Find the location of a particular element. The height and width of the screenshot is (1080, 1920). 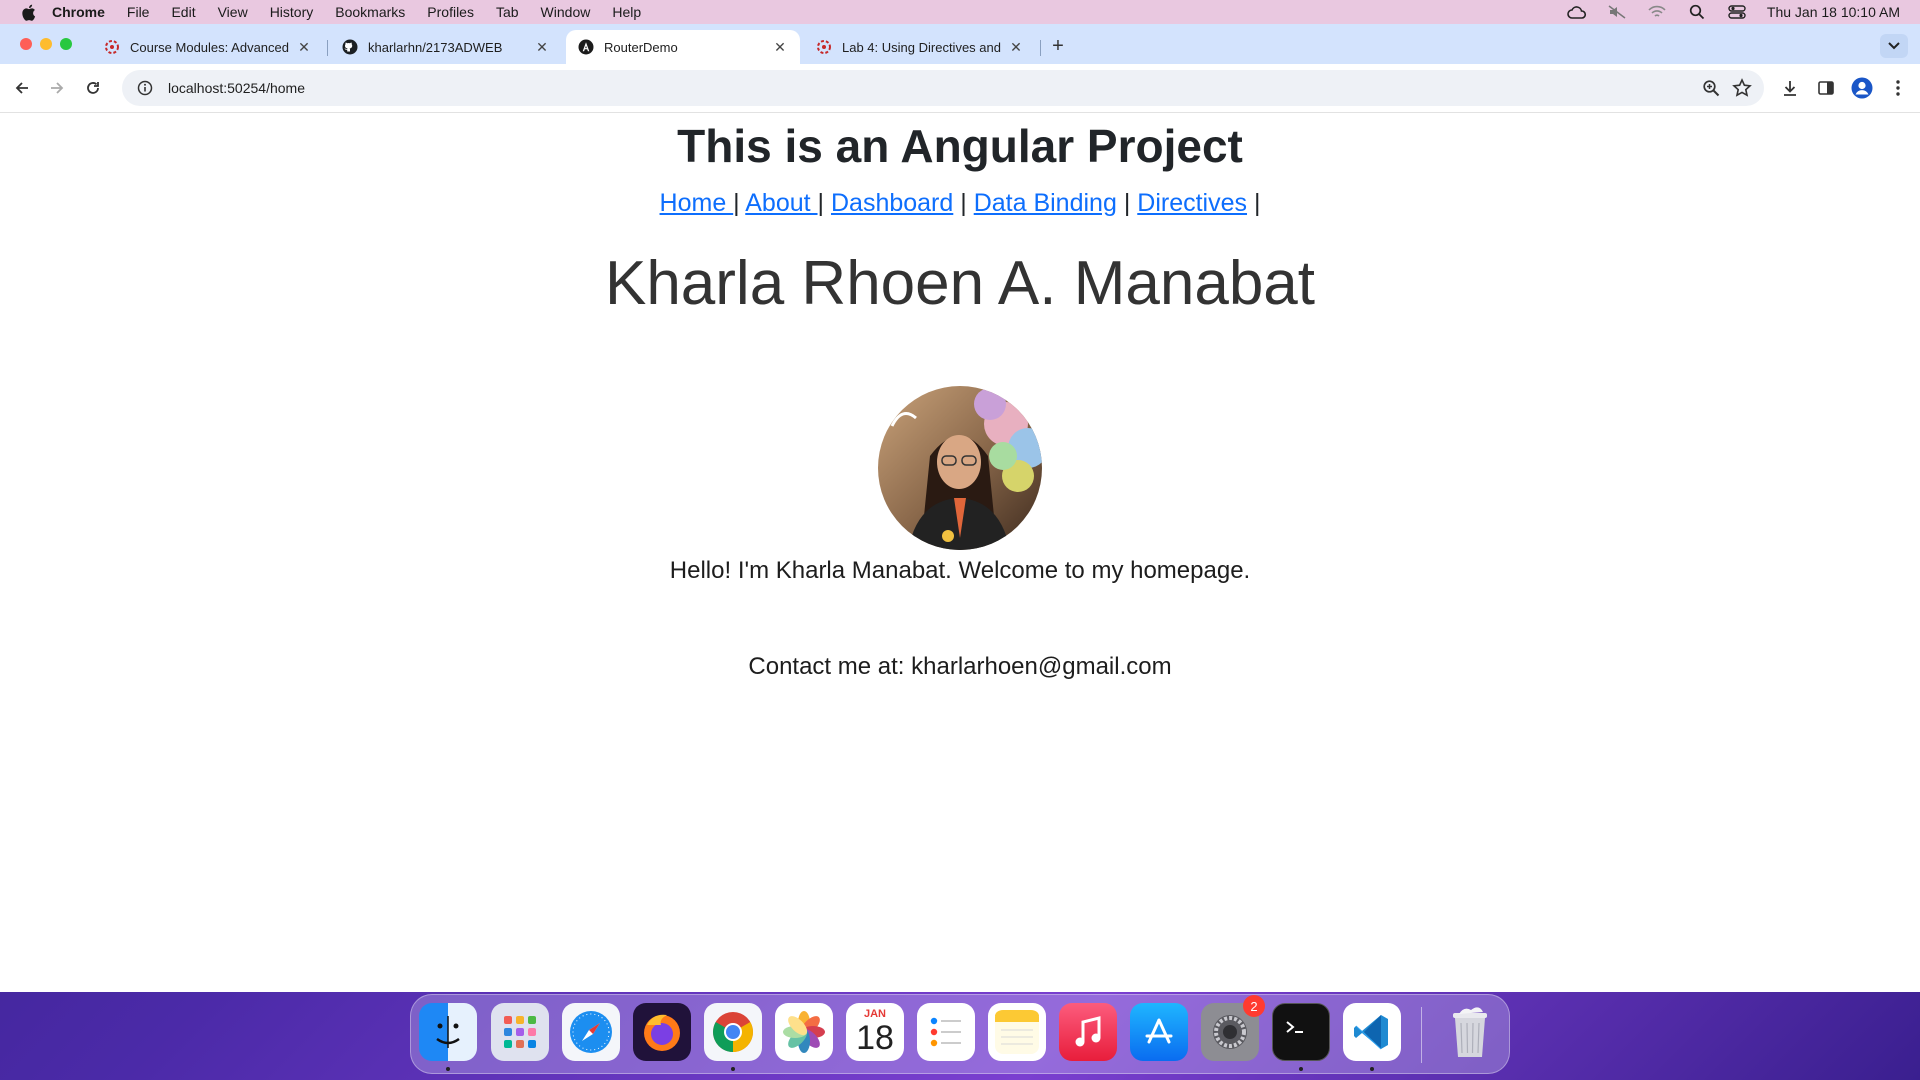

tab-title: kharlarhn/2173ADWEB is located at coordinates (435, 47).